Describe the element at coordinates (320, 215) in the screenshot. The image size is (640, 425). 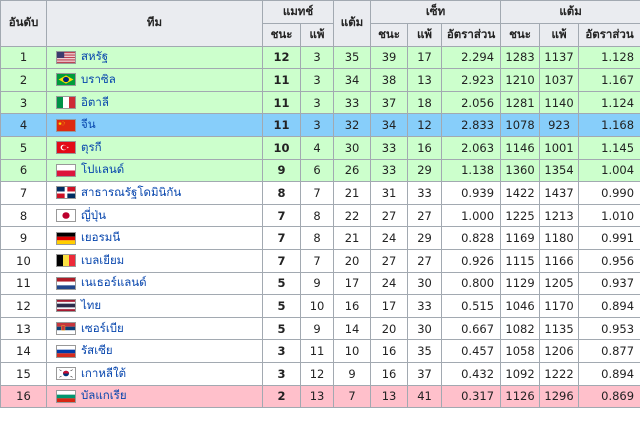
I see `table-row: 8 ญี่ปุ่น 7 8 22 27 27 1.000 1225 1213 1.010` at that location.